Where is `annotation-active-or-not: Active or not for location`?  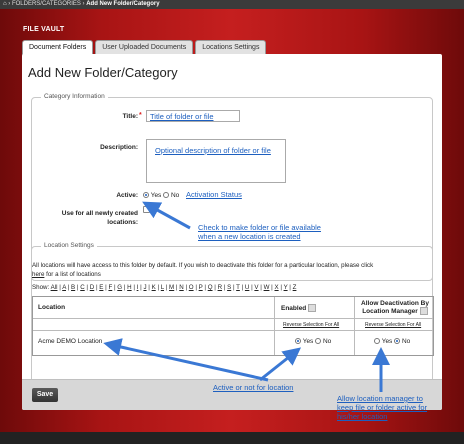
annotation-active-or-not: Active or not for location is located at coordinates (253, 387).